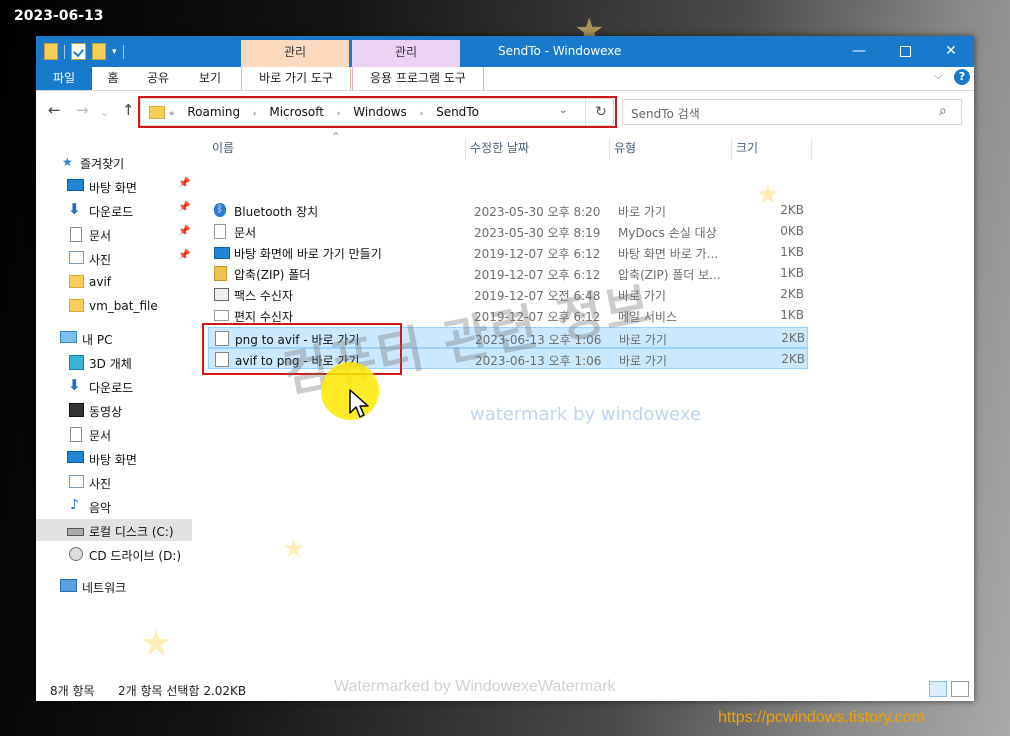 This screenshot has width=1010, height=736. Describe the element at coordinates (943, 111) in the screenshot. I see `search-icon: ⌕` at that location.